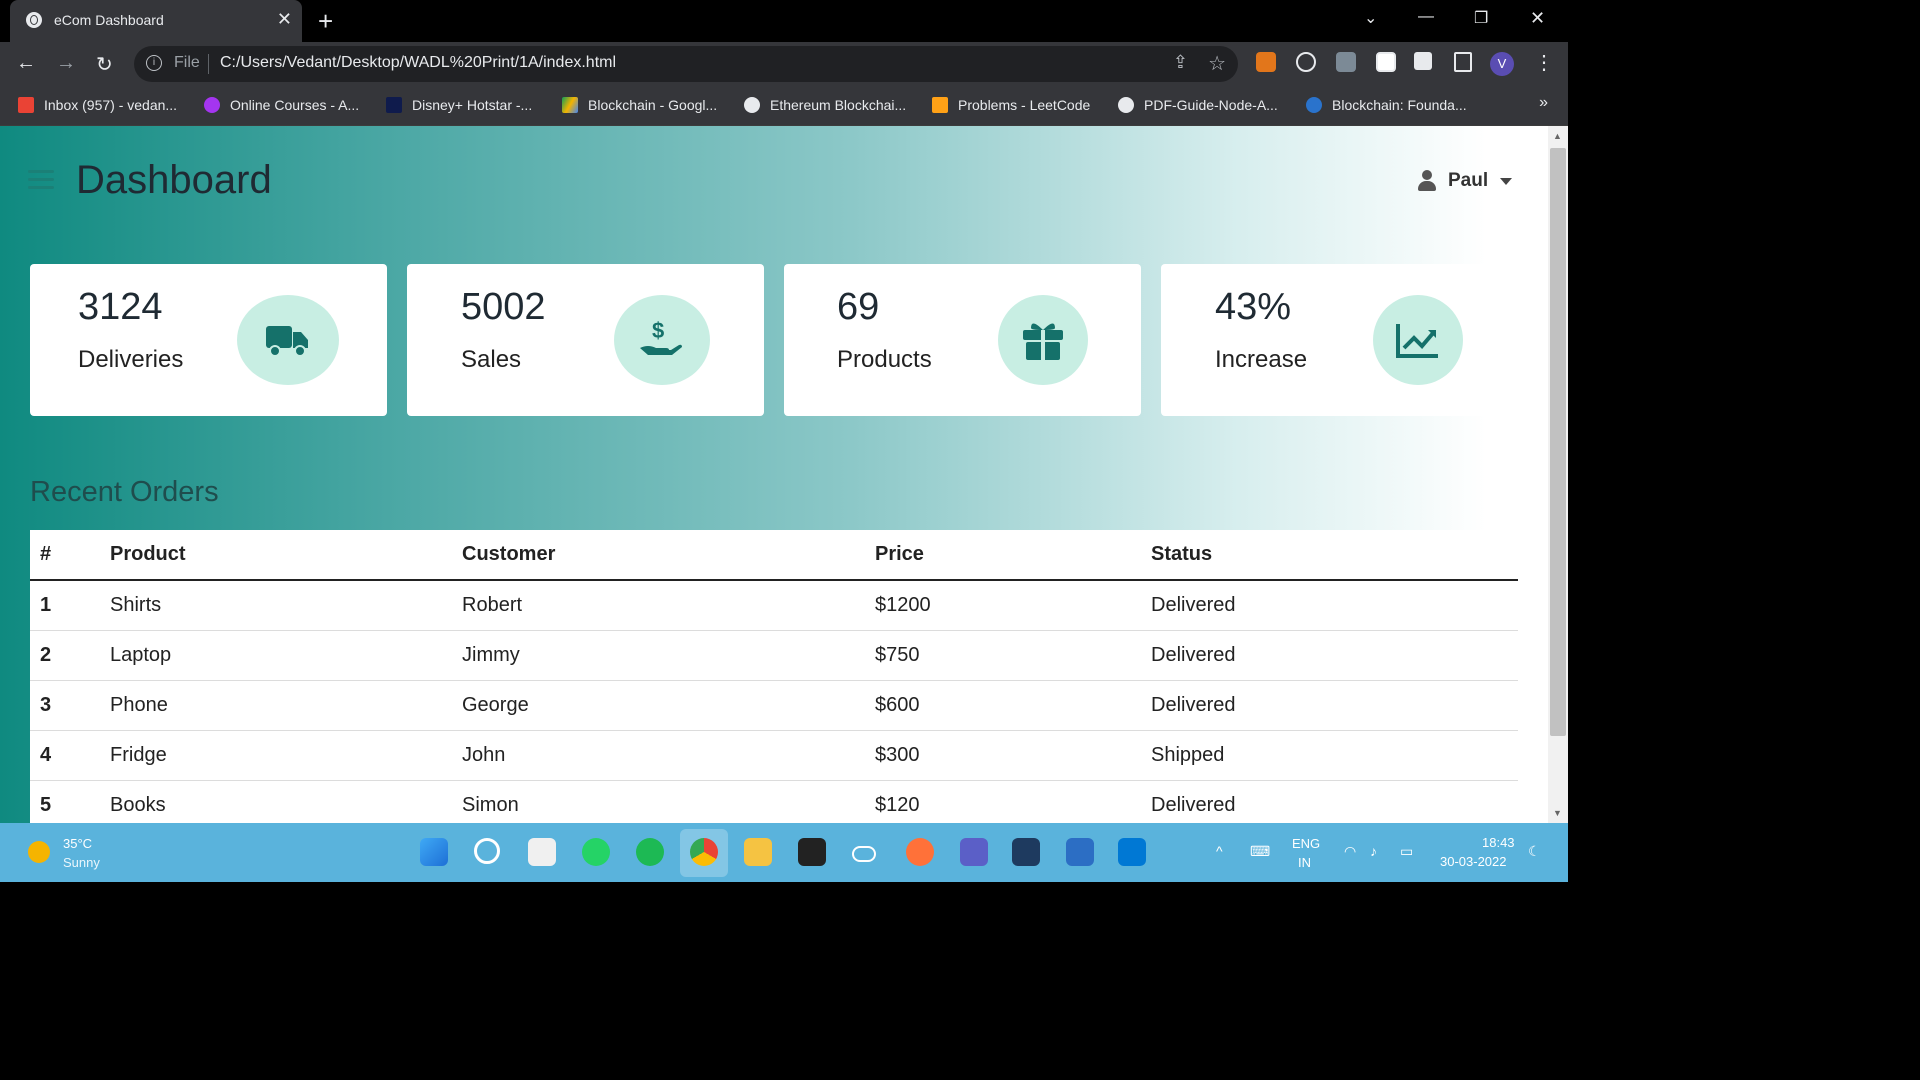 The image size is (1920, 1080). I want to click on scroll-down-arrow-icon: ▼, so click(1557, 813).